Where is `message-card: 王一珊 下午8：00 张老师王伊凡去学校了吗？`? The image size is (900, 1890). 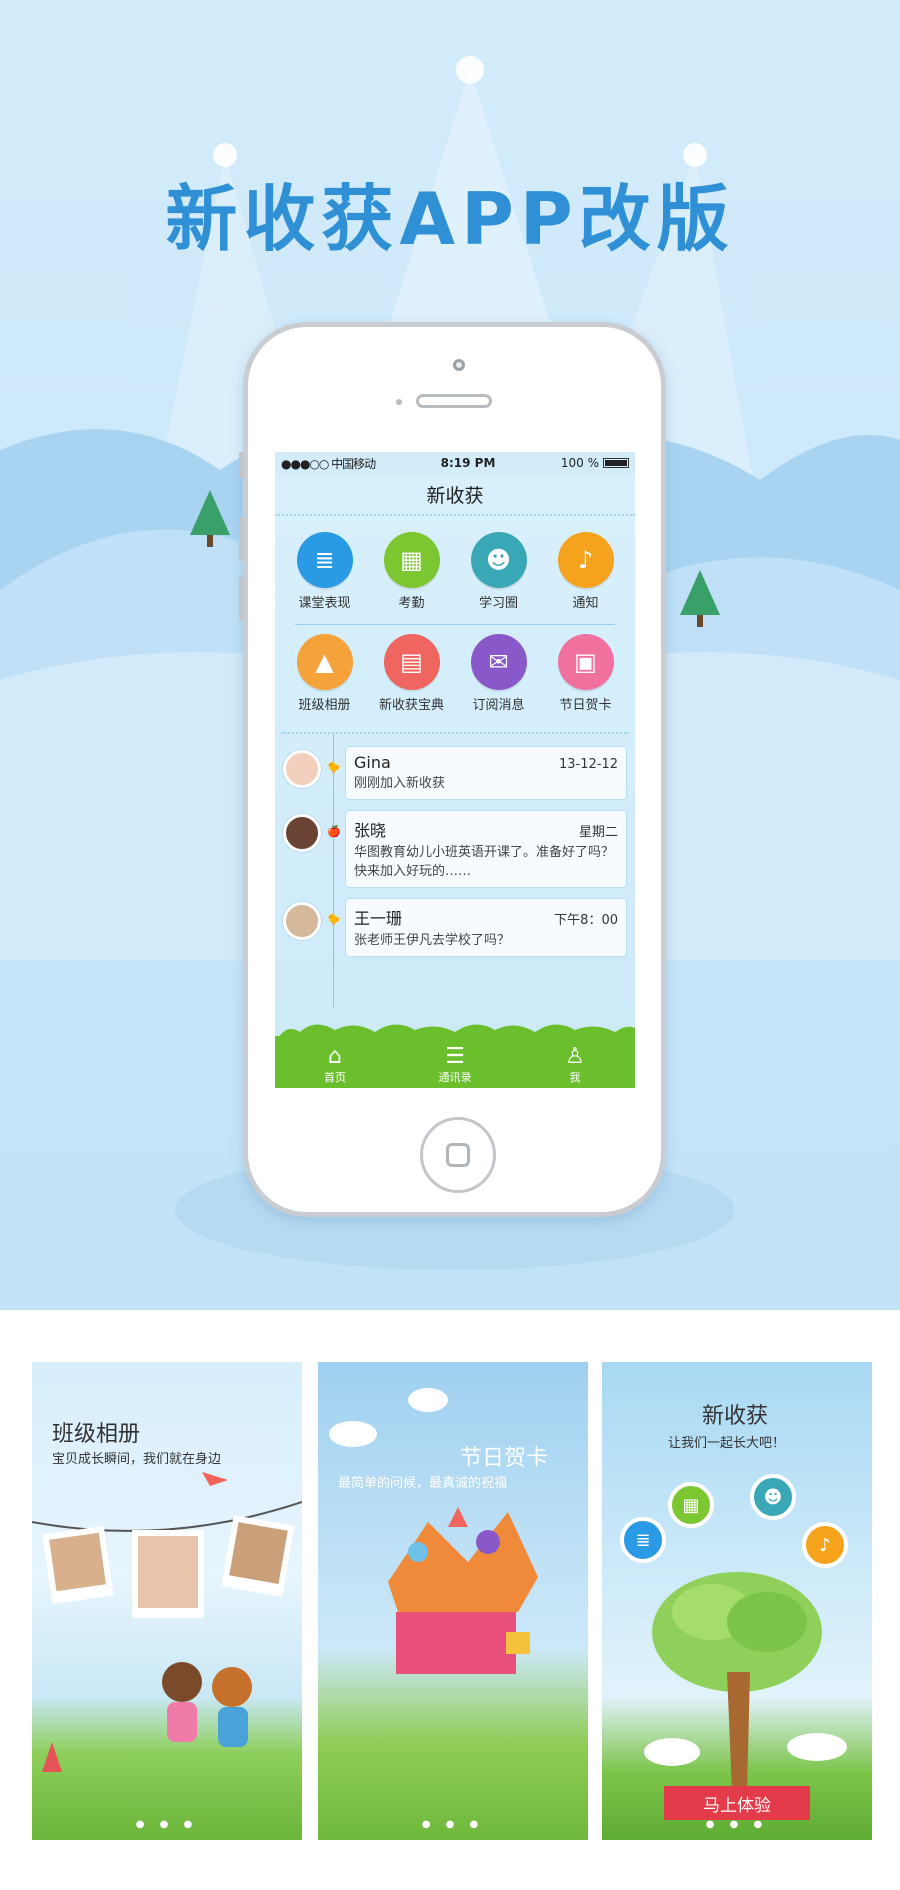
message-card: 王一珊 下午8：00 张老师王伊凡去学校了吗？ is located at coordinates (486, 927).